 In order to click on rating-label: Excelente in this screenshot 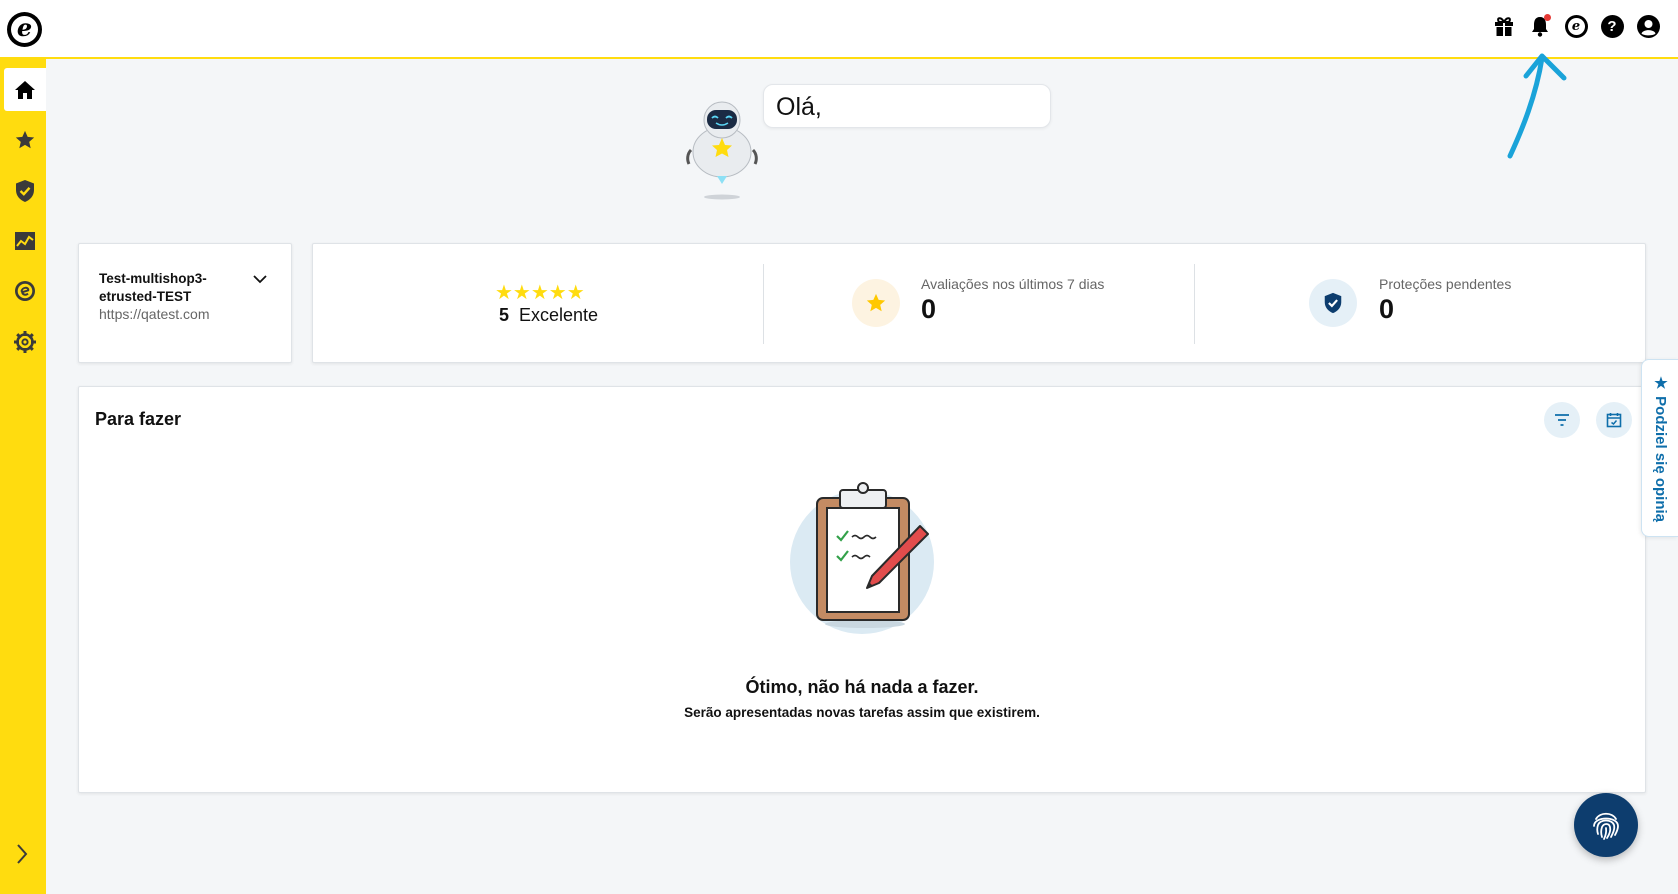, I will do `click(559, 315)`.